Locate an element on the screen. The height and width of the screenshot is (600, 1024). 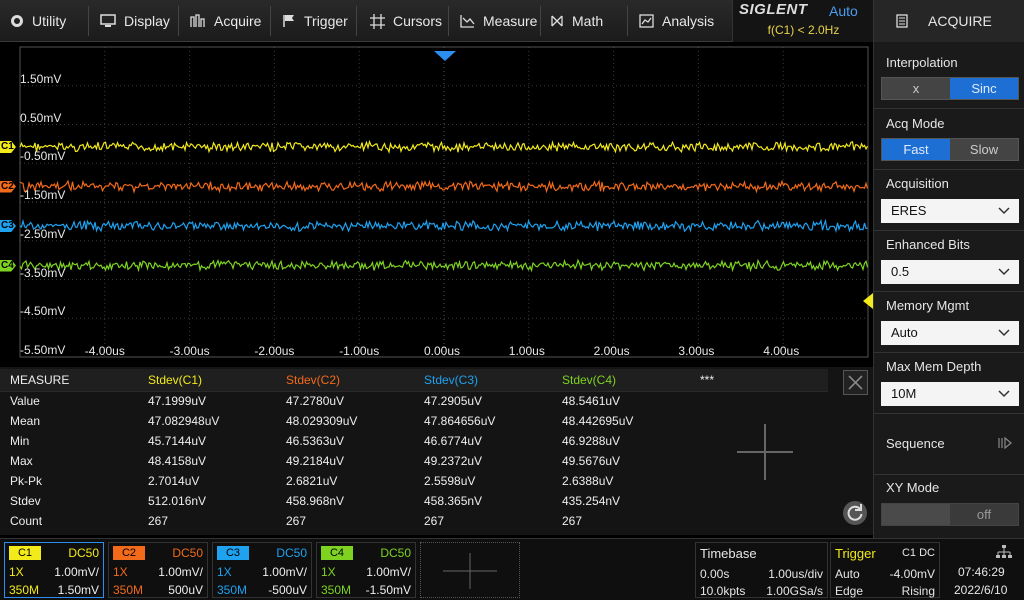
measure-col-c1: Stdev(C1) is located at coordinates (207, 380).